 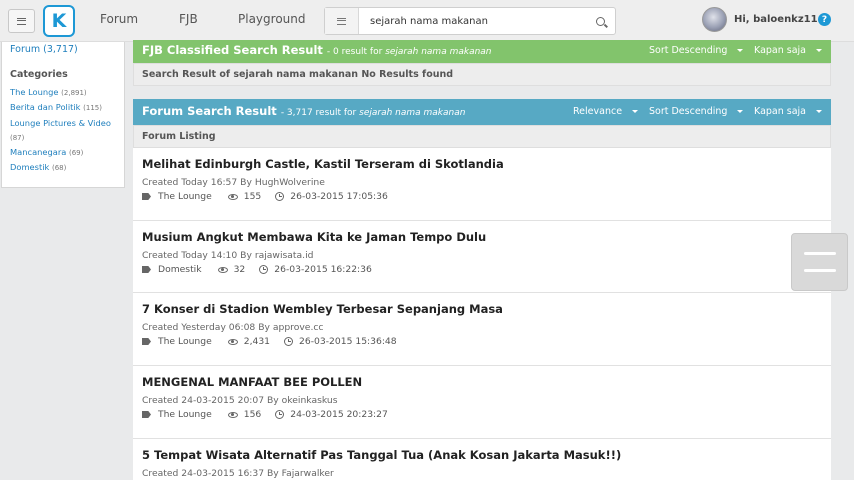 I want to click on result-views: 2,431, so click(x=257, y=341).